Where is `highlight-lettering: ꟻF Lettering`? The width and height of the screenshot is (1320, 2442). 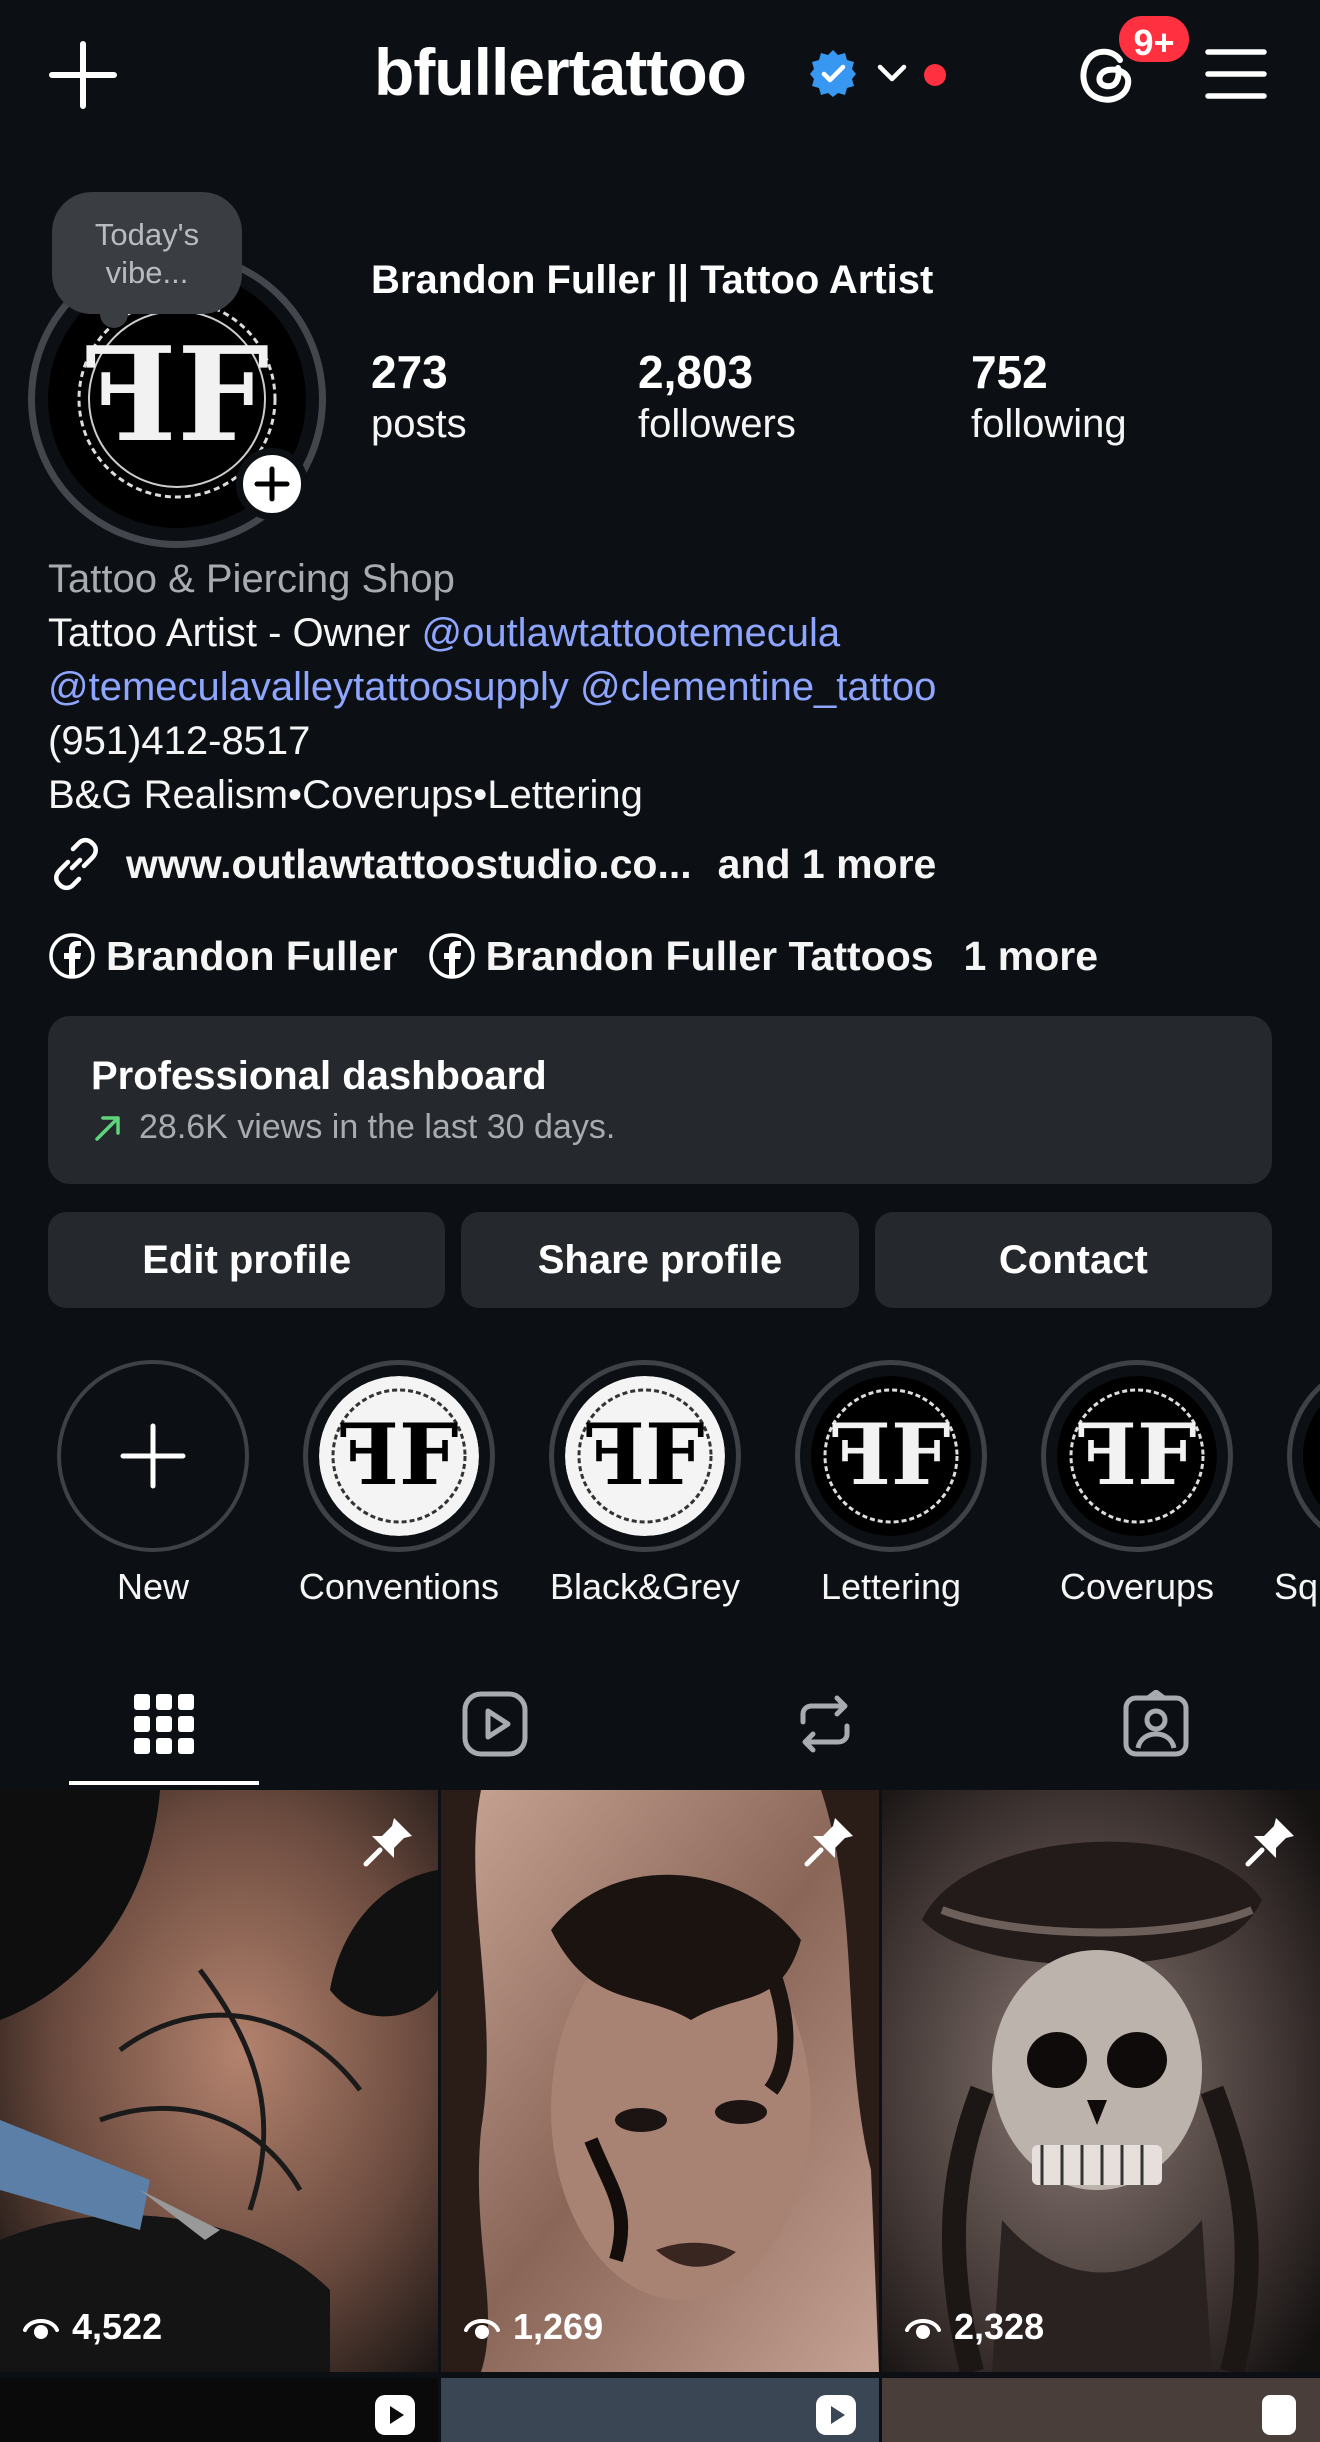
highlight-lettering: ꟻF Lettering is located at coordinates (891, 1484).